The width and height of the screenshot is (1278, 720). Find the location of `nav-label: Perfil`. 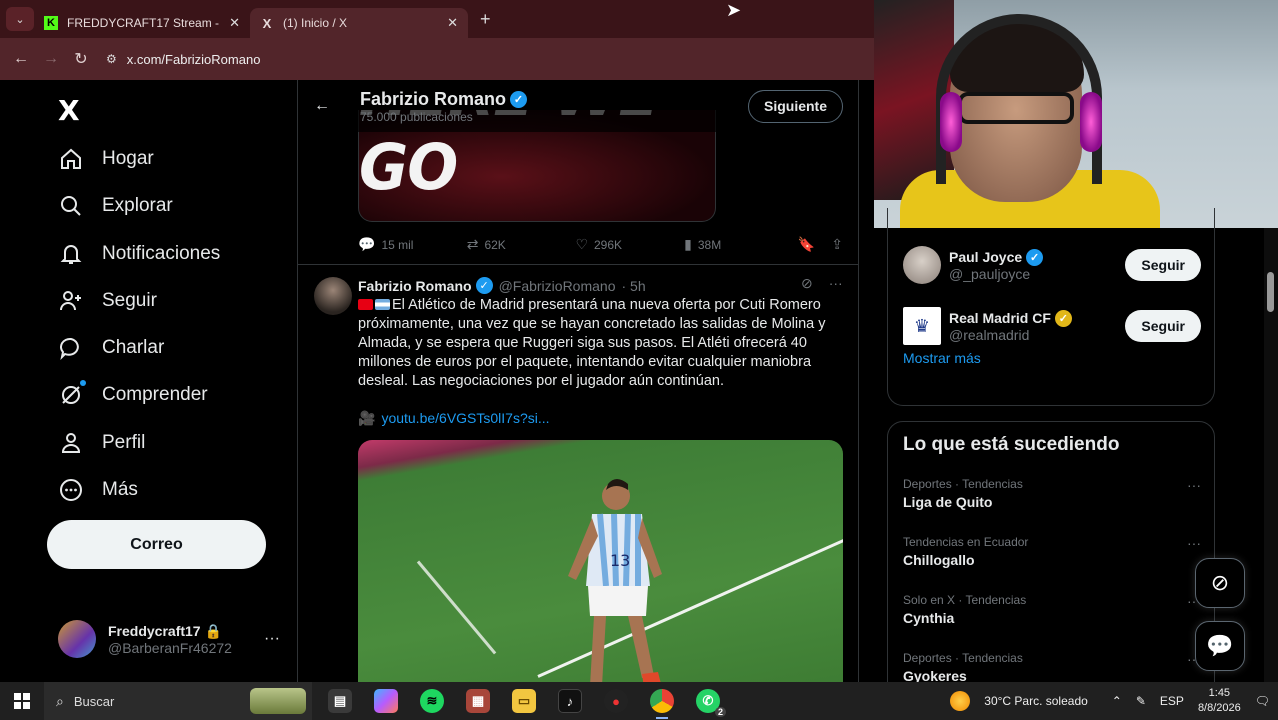

nav-label: Perfil is located at coordinates (124, 442).